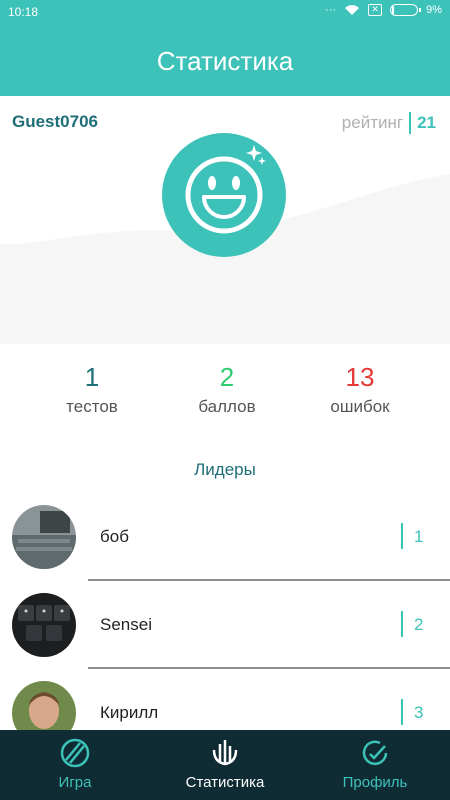 This screenshot has height=800, width=450. What do you see at coordinates (393, 10) in the screenshot?
I see `battery-fill` at bounding box center [393, 10].